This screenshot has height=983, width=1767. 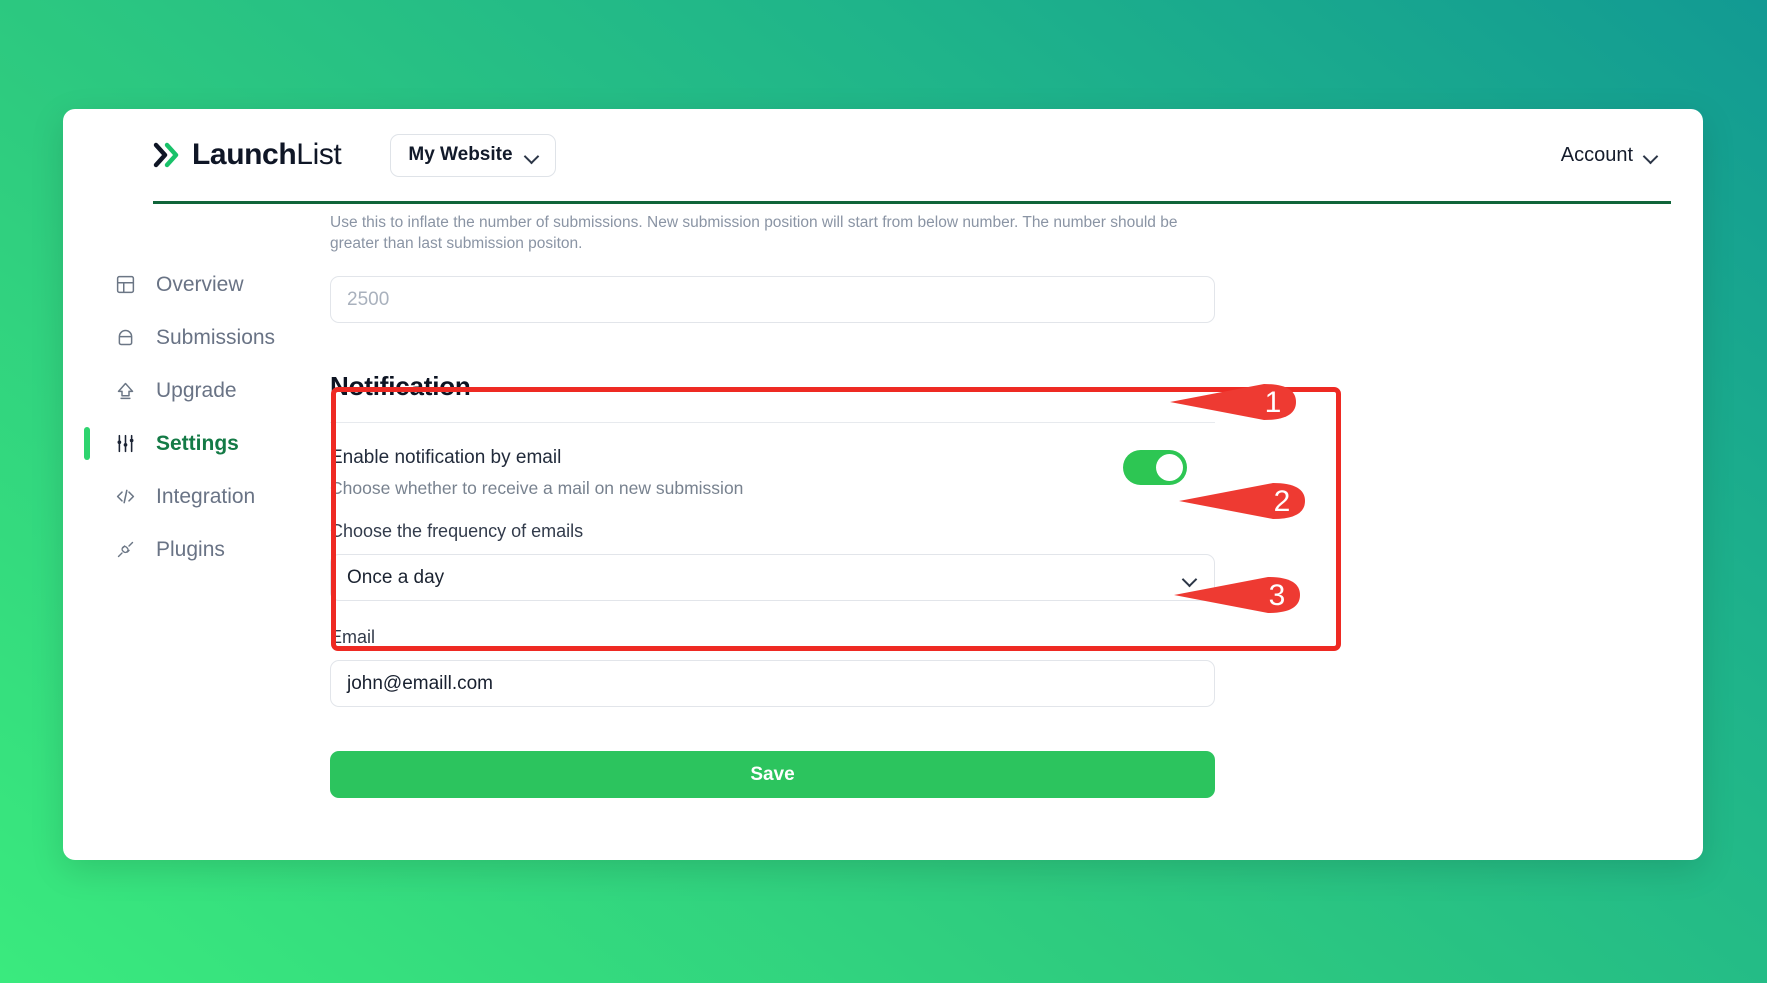 What do you see at coordinates (457, 531) in the screenshot?
I see `frequency-label: Choose the frequency of emails` at bounding box center [457, 531].